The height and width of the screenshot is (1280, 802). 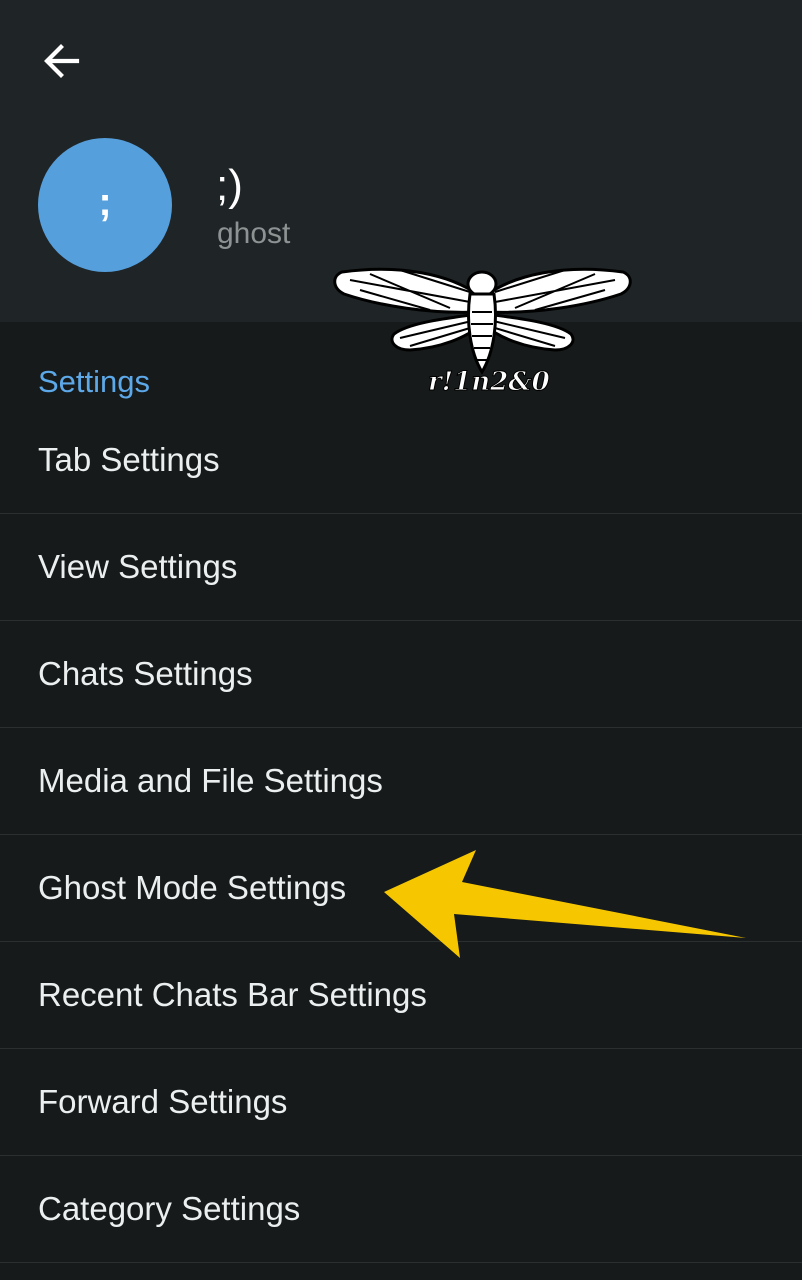 What do you see at coordinates (94, 381) in the screenshot?
I see `settings-section-title: Settings` at bounding box center [94, 381].